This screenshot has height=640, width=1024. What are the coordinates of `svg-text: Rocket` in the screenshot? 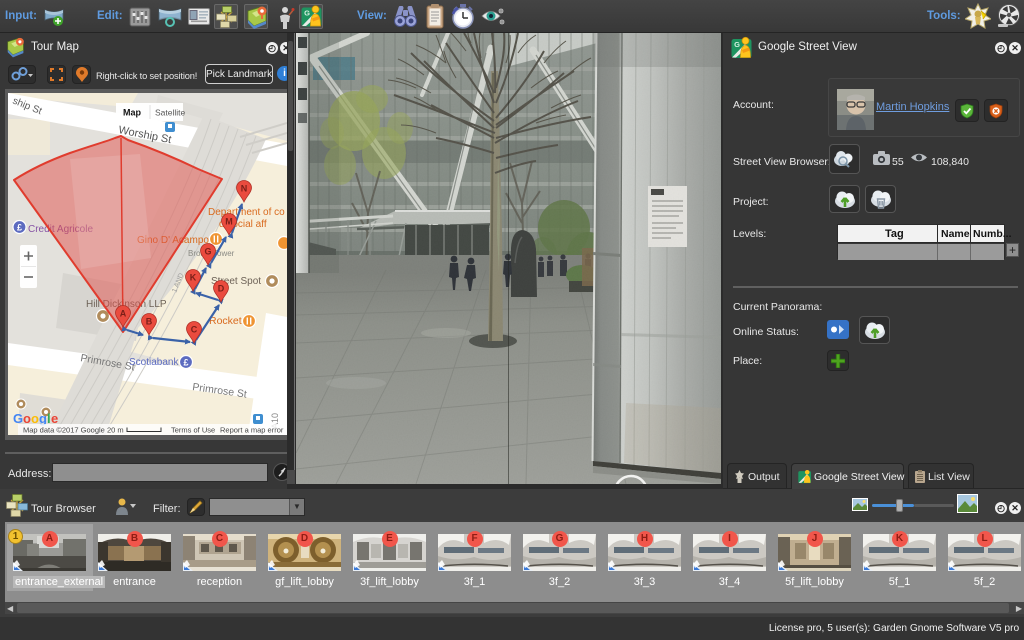 It's located at (225, 321).